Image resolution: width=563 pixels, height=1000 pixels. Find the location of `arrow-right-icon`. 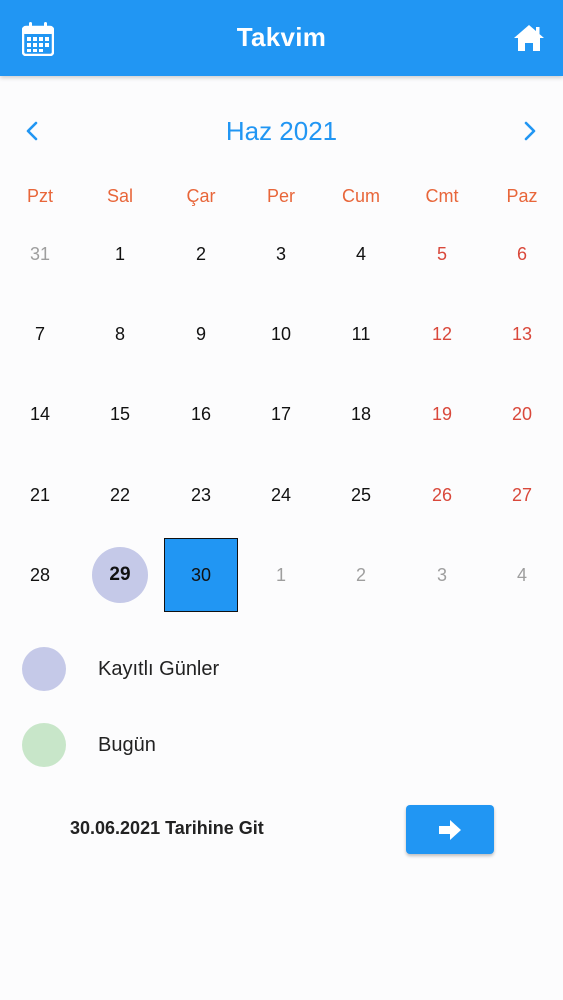

arrow-right-icon is located at coordinates (450, 830).